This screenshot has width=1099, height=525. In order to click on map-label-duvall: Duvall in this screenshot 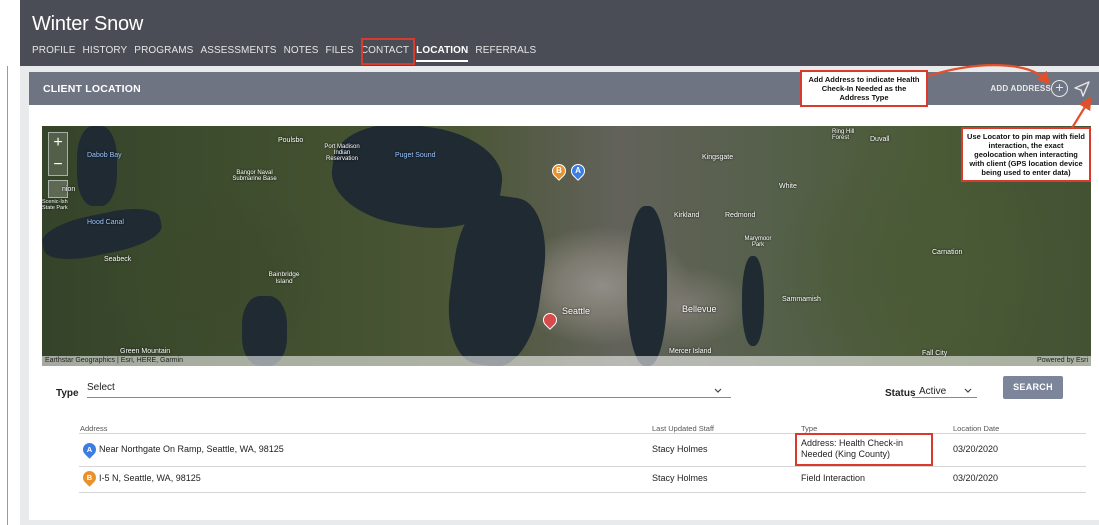, I will do `click(880, 139)`.